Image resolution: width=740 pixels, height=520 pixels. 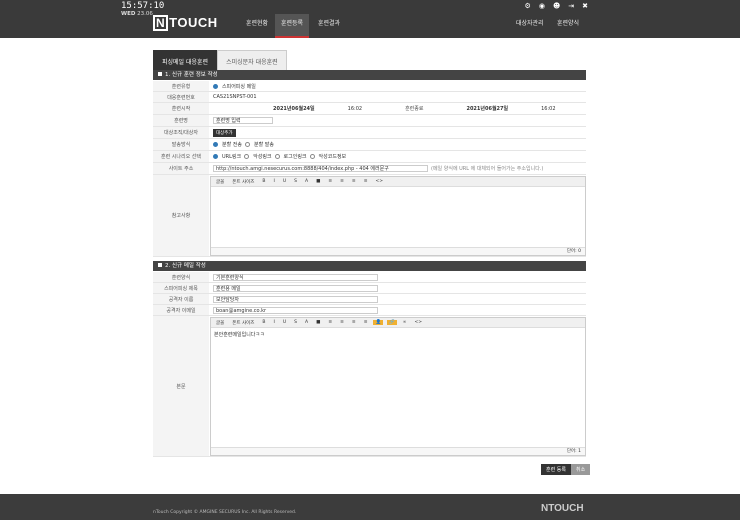 I want to click on logo: N TOUCH, so click(x=185, y=23).